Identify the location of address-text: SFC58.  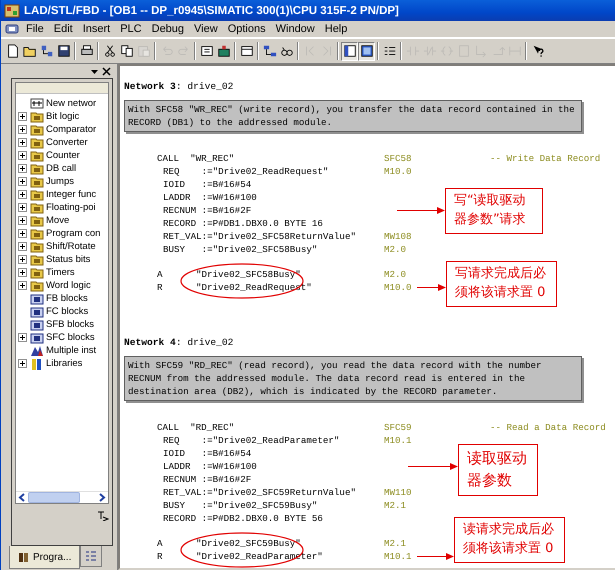
(398, 158).